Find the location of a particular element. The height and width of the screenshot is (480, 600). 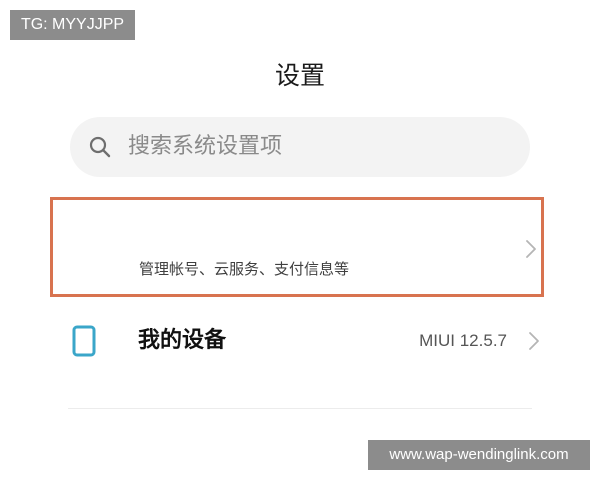

divider is located at coordinates (300, 408).